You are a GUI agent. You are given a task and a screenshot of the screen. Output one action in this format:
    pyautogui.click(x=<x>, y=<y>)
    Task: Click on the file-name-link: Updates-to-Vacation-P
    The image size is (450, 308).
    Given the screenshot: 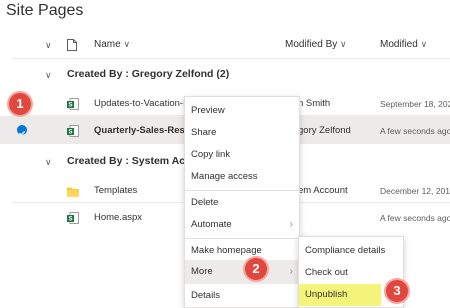 What is the action you would take?
    pyautogui.click(x=139, y=103)
    